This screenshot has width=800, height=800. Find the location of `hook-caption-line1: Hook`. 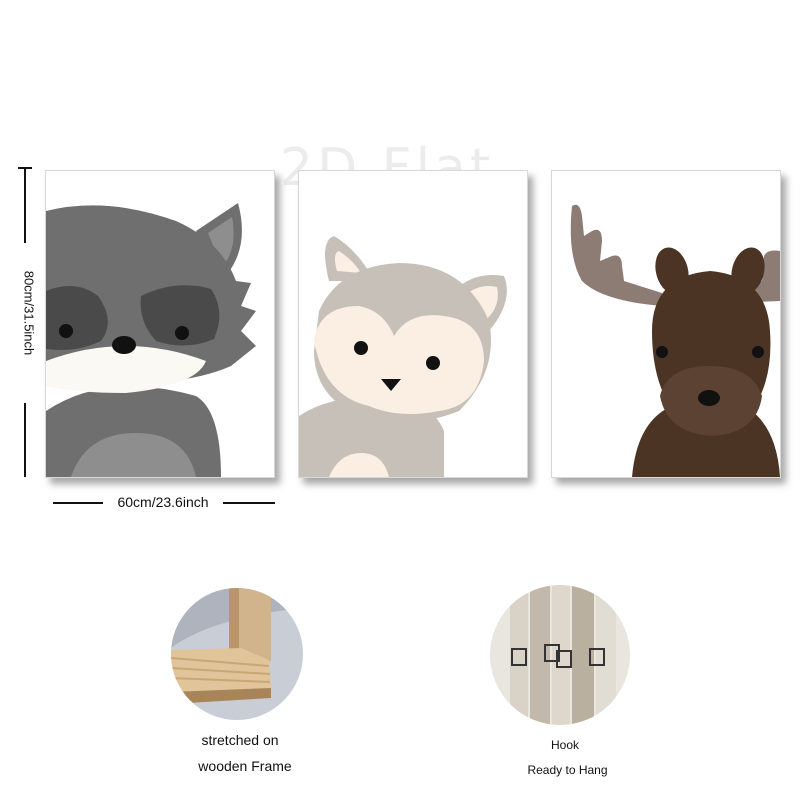

hook-caption-line1: Hook is located at coordinates (564, 745).